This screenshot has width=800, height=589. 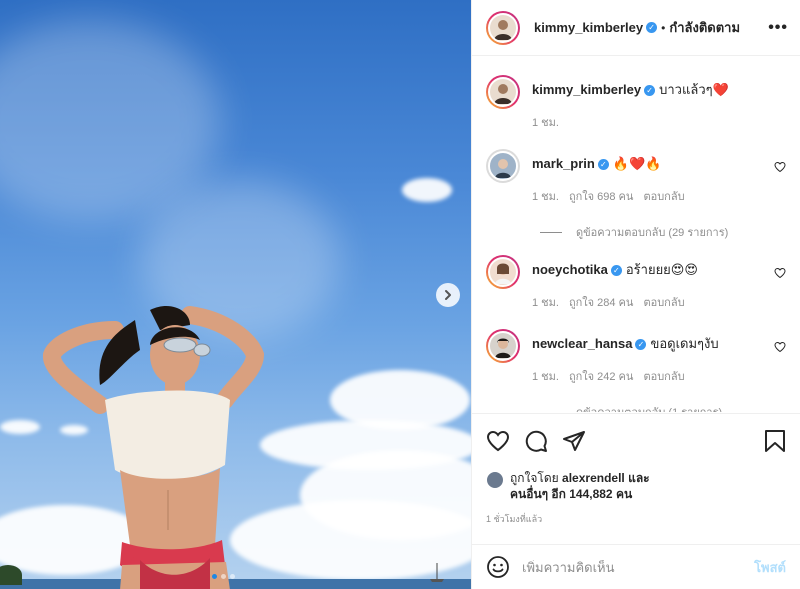 I want to click on comment-text: 🔥❤️🔥, so click(x=637, y=163).